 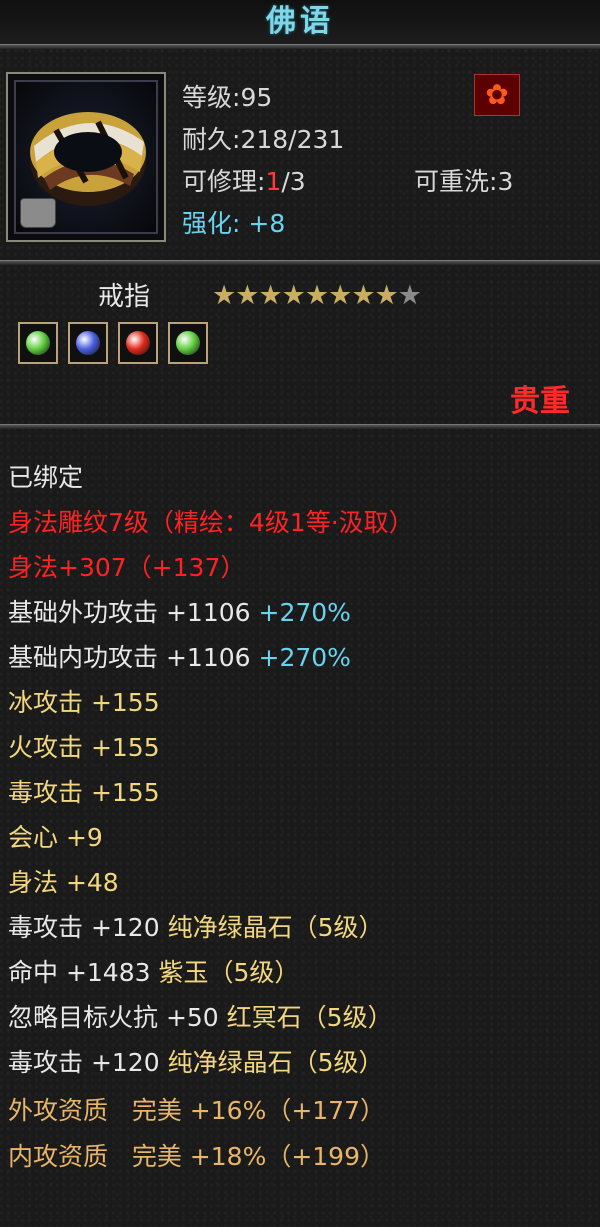 What do you see at coordinates (497, 95) in the screenshot?
I see `flame-icon: ✿` at bounding box center [497, 95].